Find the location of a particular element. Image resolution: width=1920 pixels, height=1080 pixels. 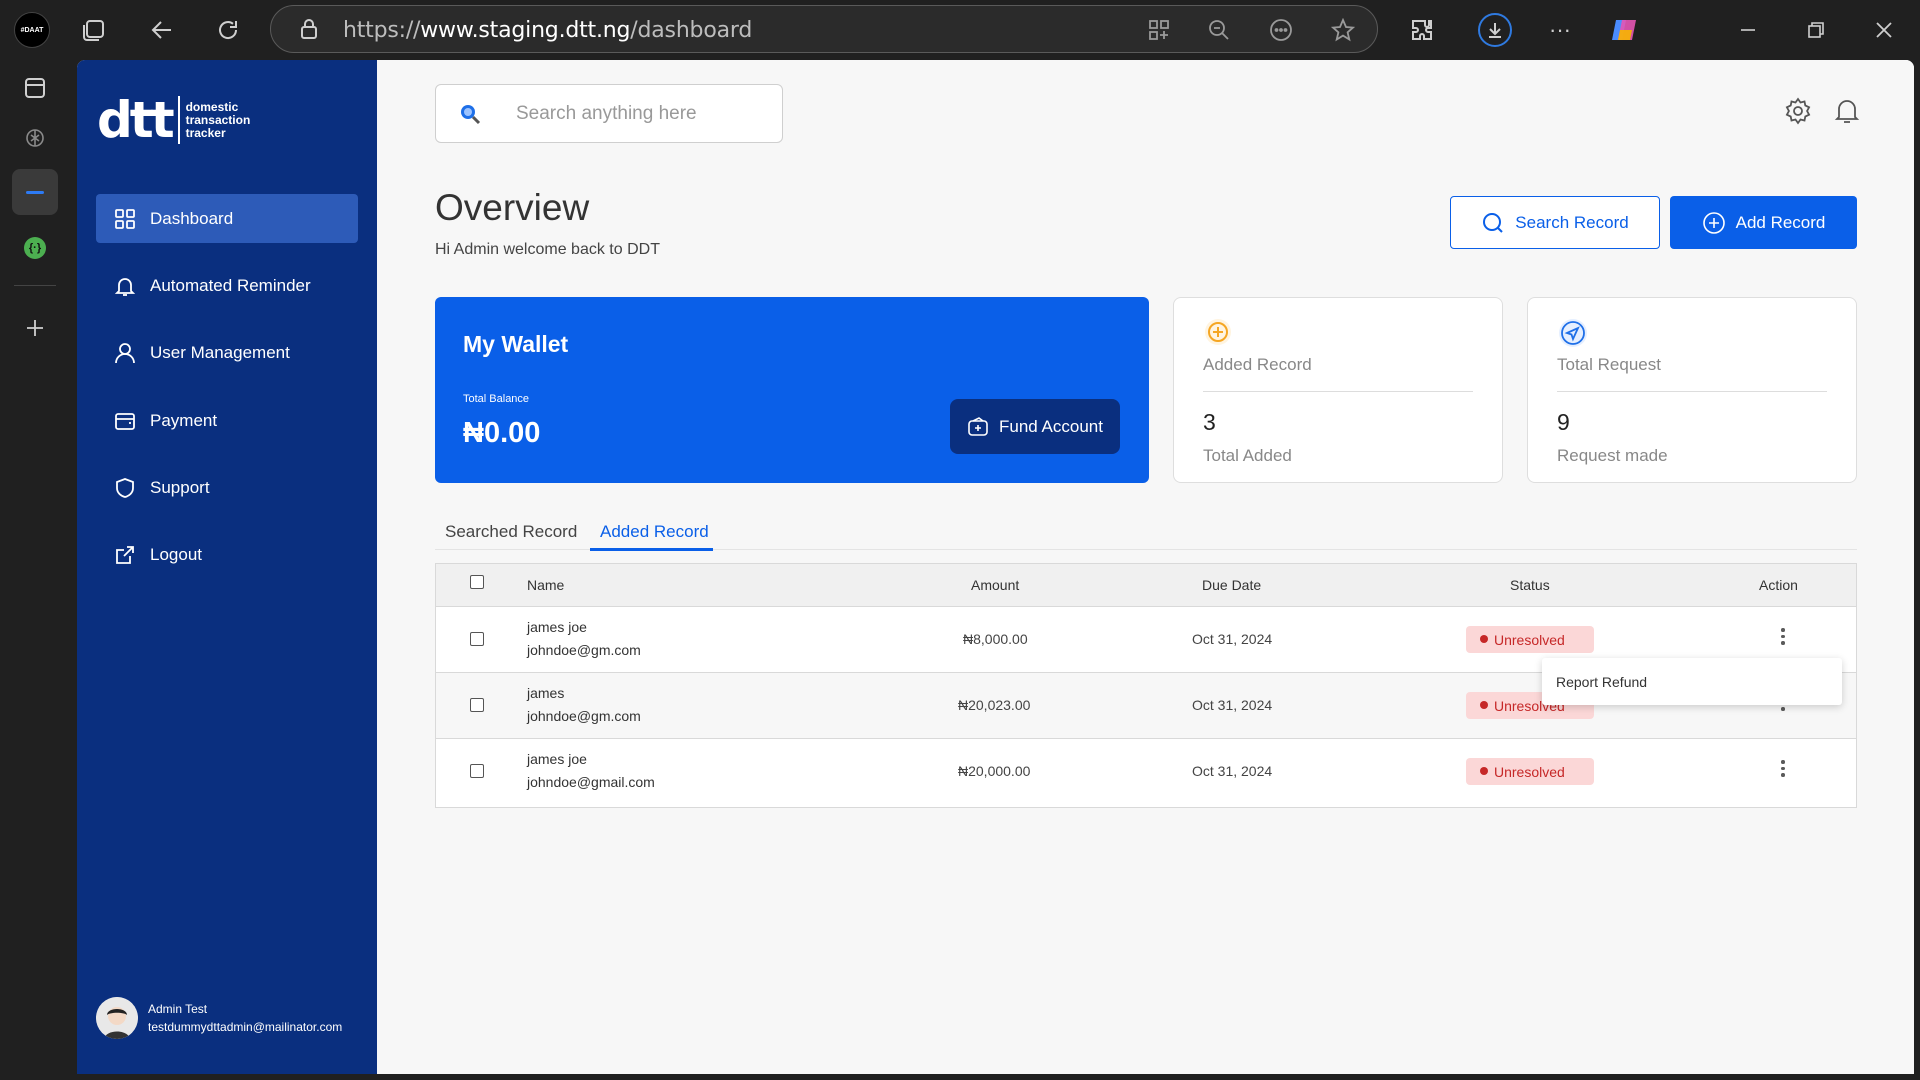

refresh-icon is located at coordinates (228, 30).